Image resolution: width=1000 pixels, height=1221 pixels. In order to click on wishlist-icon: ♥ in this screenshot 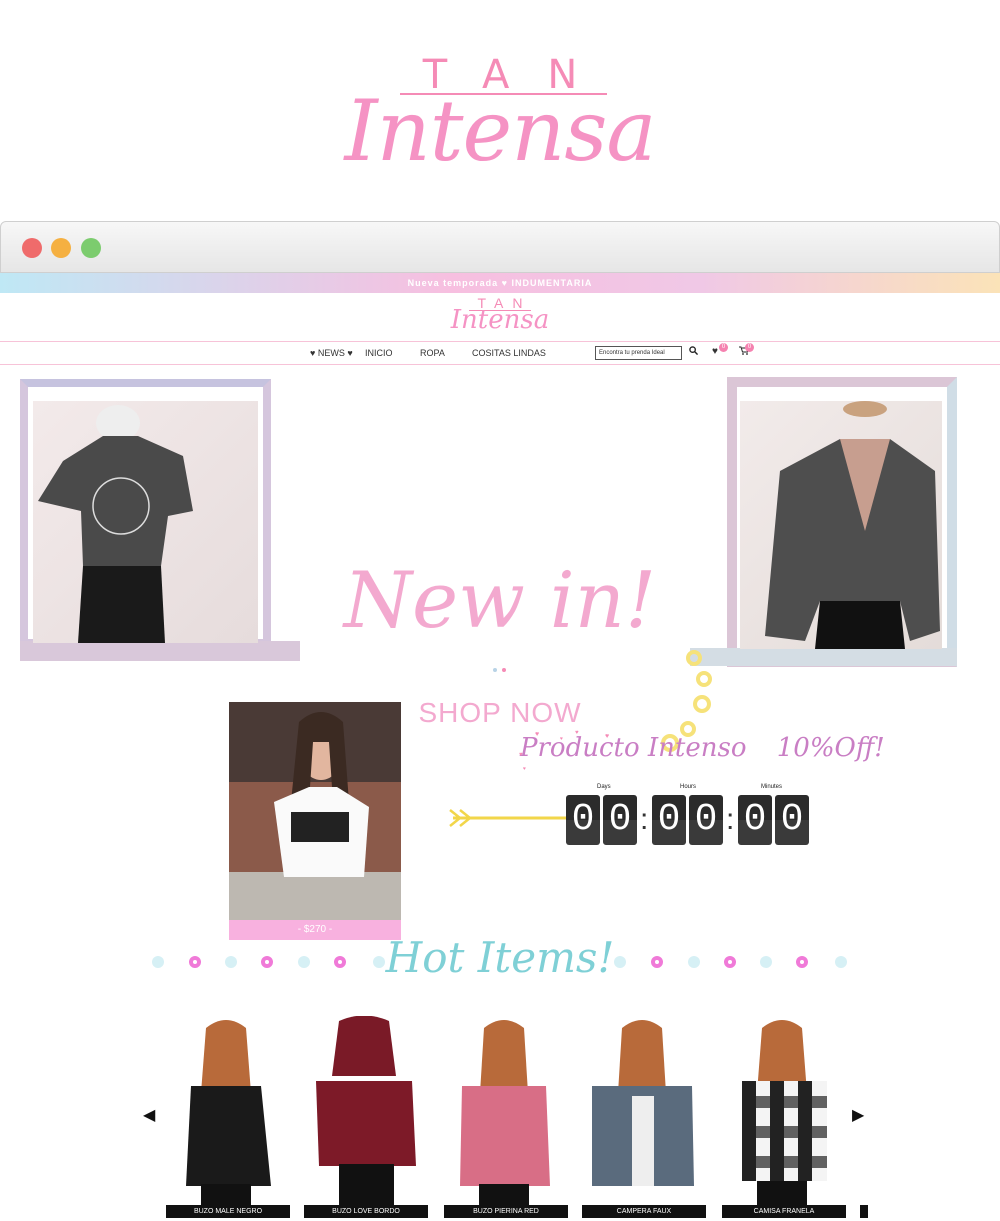, I will do `click(715, 351)`.